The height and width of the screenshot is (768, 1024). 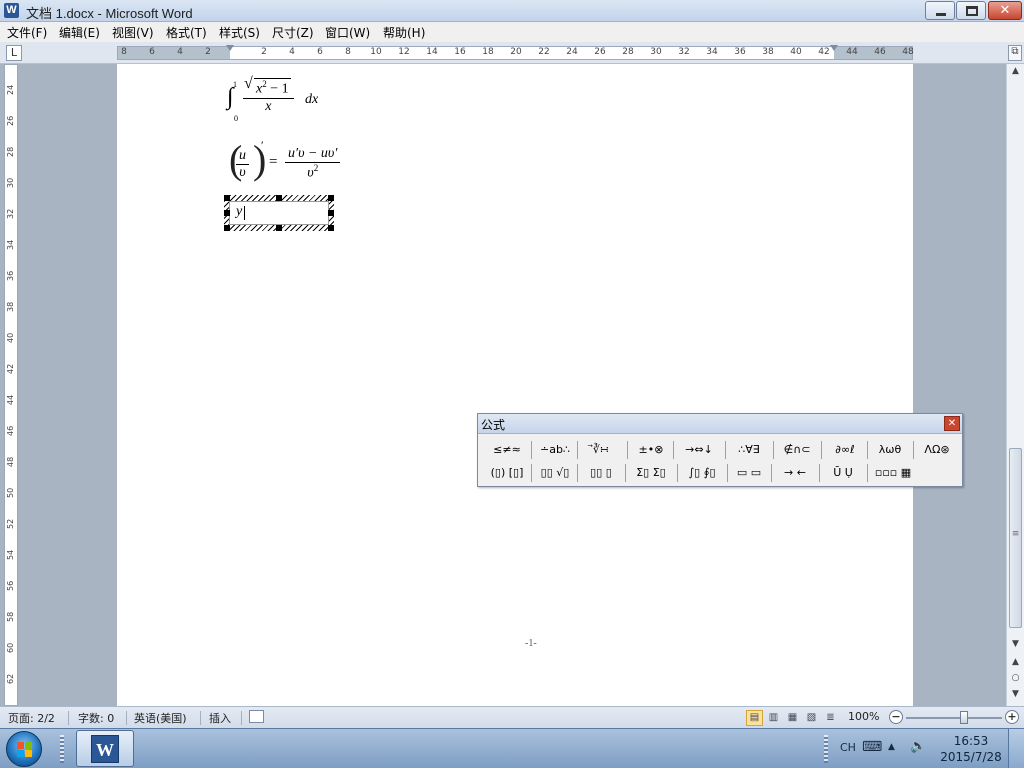 I want to click on formula-toolbar-header: 公式 ✕, so click(x=720, y=424).